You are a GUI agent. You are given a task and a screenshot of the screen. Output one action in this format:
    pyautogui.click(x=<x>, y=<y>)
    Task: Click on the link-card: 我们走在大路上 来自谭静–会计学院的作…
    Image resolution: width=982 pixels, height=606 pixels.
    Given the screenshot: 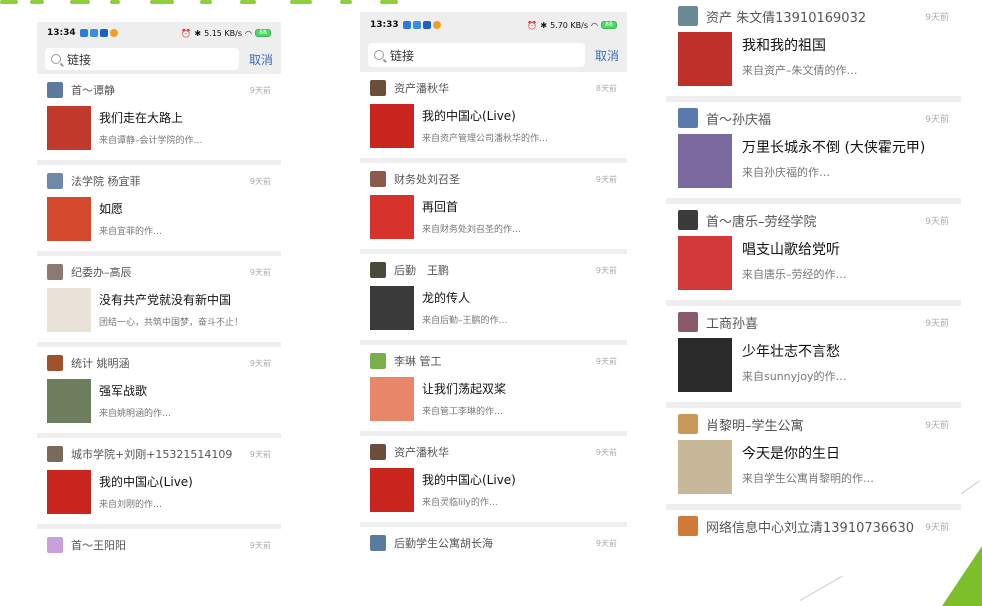 What is the action you would take?
    pyautogui.click(x=159, y=128)
    